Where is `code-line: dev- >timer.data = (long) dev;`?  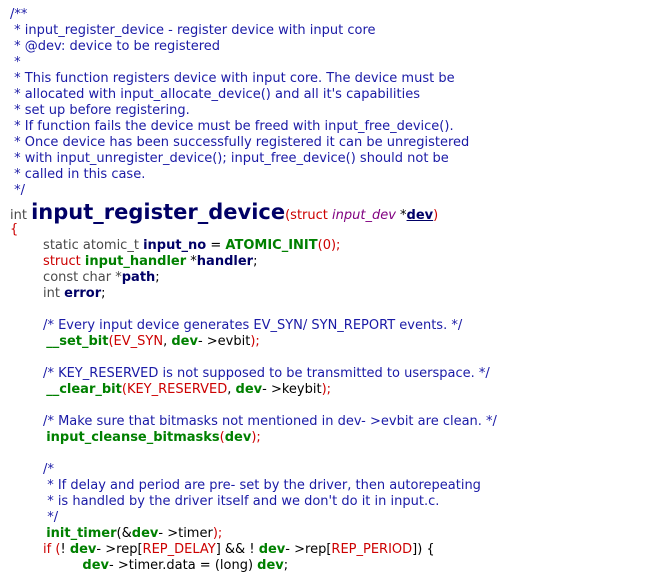
code-line: dev- >timer.data = (long) dev; is located at coordinates (149, 566).